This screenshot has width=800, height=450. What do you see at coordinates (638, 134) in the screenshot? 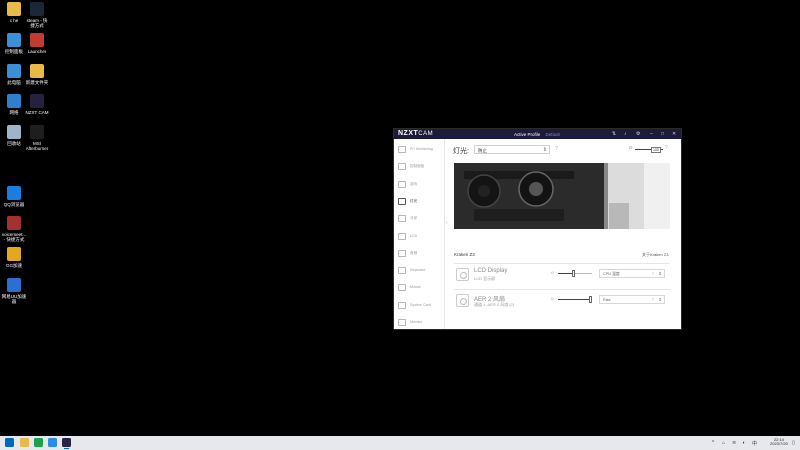
I see `gear-icon: ⚙` at bounding box center [638, 134].